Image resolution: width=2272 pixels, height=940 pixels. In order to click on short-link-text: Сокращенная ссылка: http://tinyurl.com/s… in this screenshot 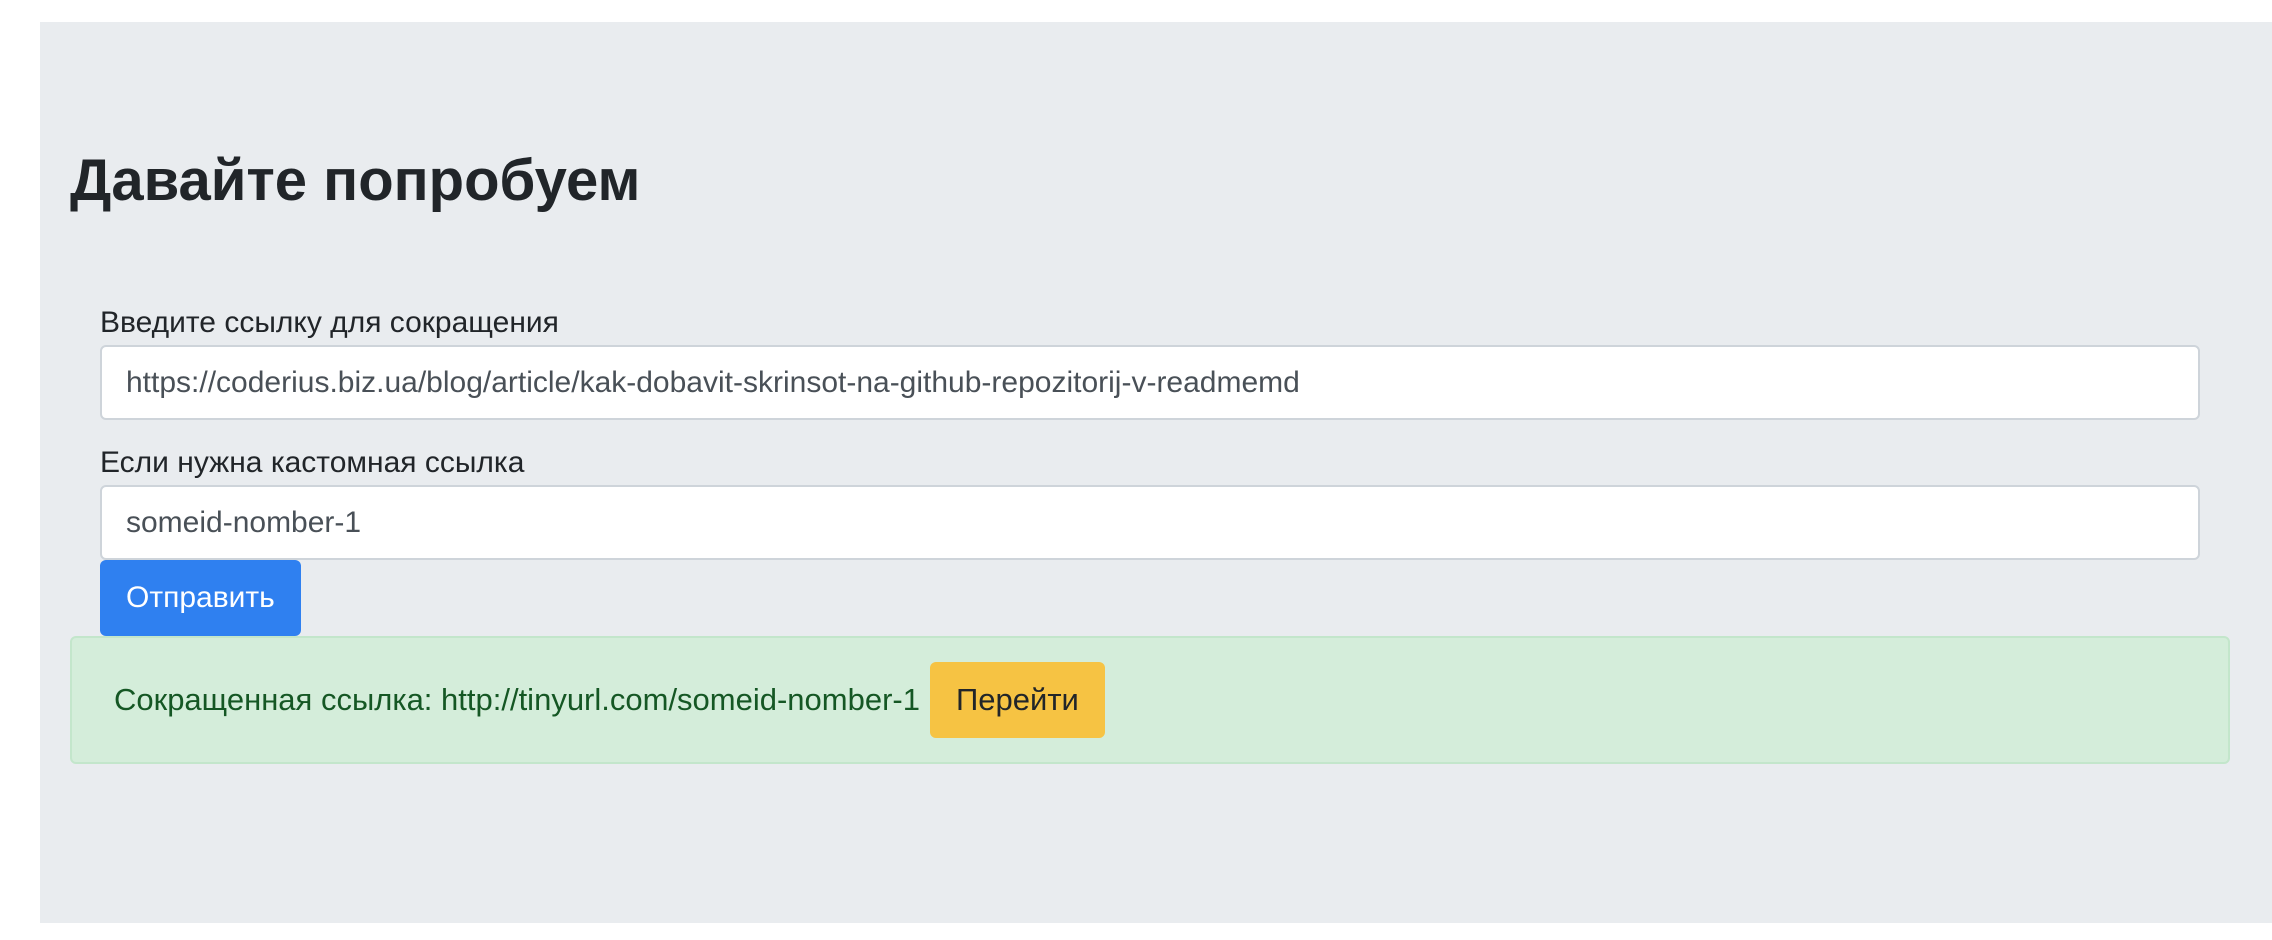, I will do `click(517, 699)`.